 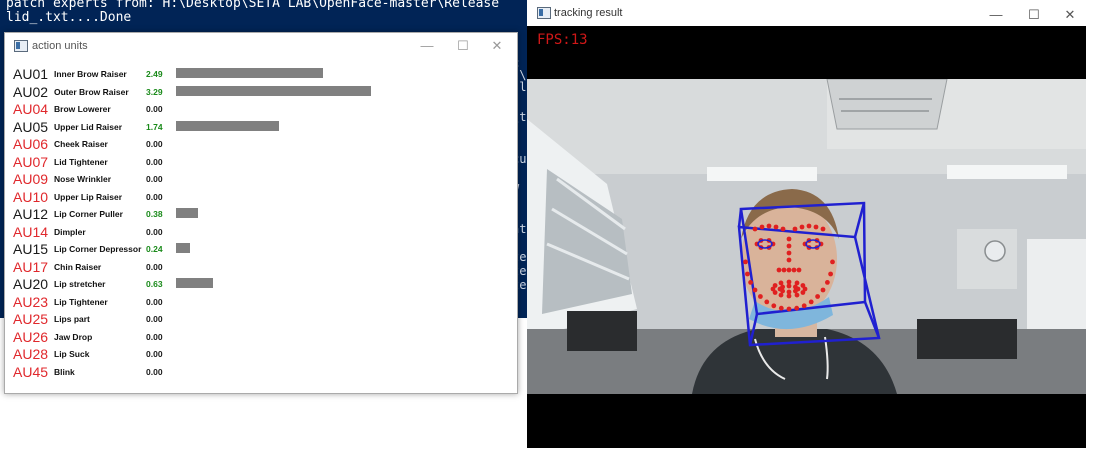 What do you see at coordinates (81, 144) in the screenshot?
I see `action-unit-name: Cheek Raiser` at bounding box center [81, 144].